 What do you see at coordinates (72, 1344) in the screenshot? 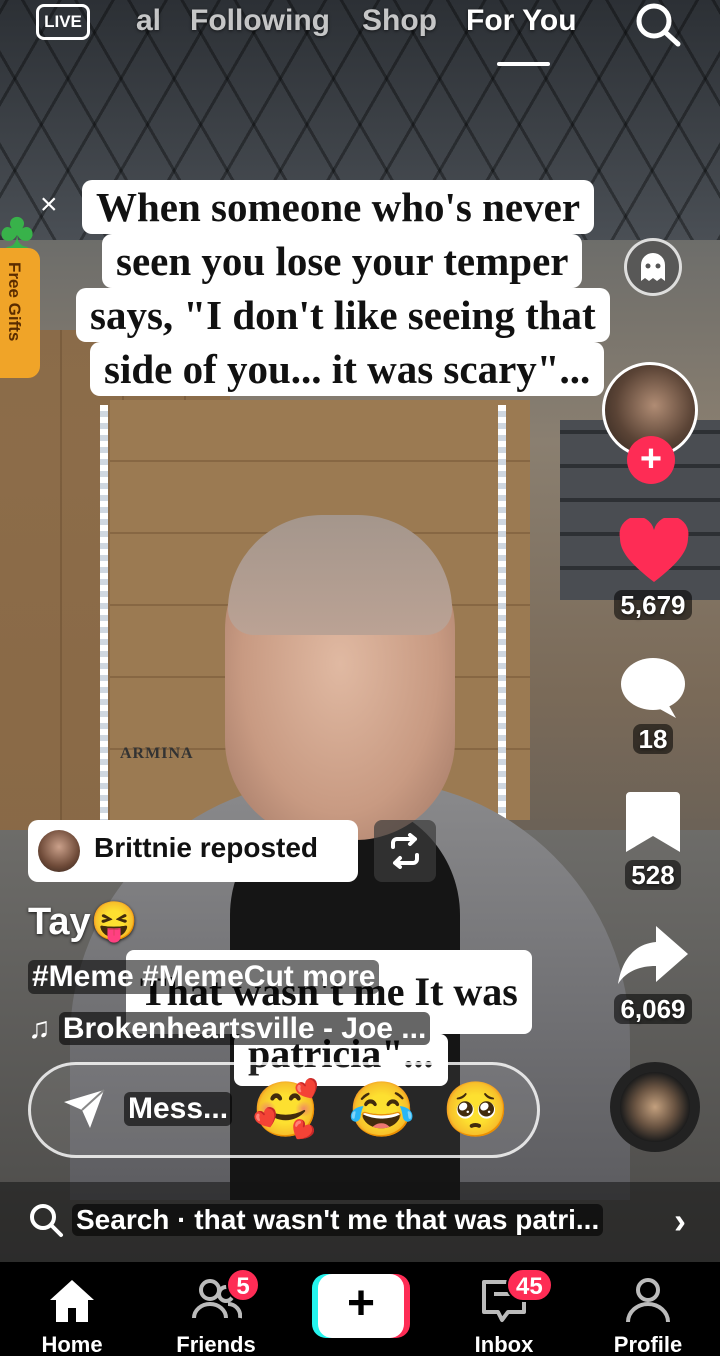
I see `tab-home-label: Home` at bounding box center [72, 1344].